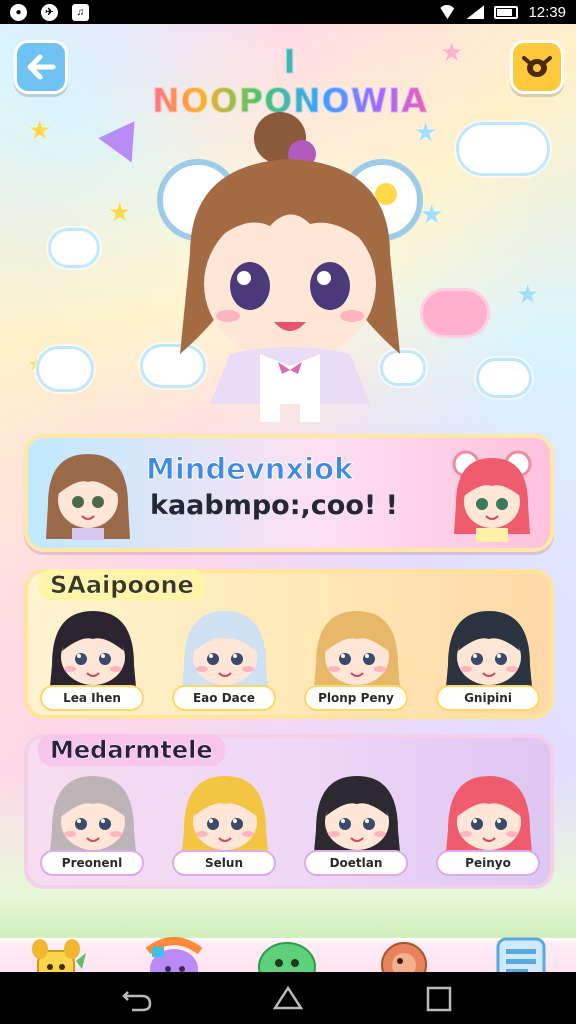 The image size is (576, 1024). Describe the element at coordinates (80, 12) in the screenshot. I see `notification-icon: ♫` at that location.